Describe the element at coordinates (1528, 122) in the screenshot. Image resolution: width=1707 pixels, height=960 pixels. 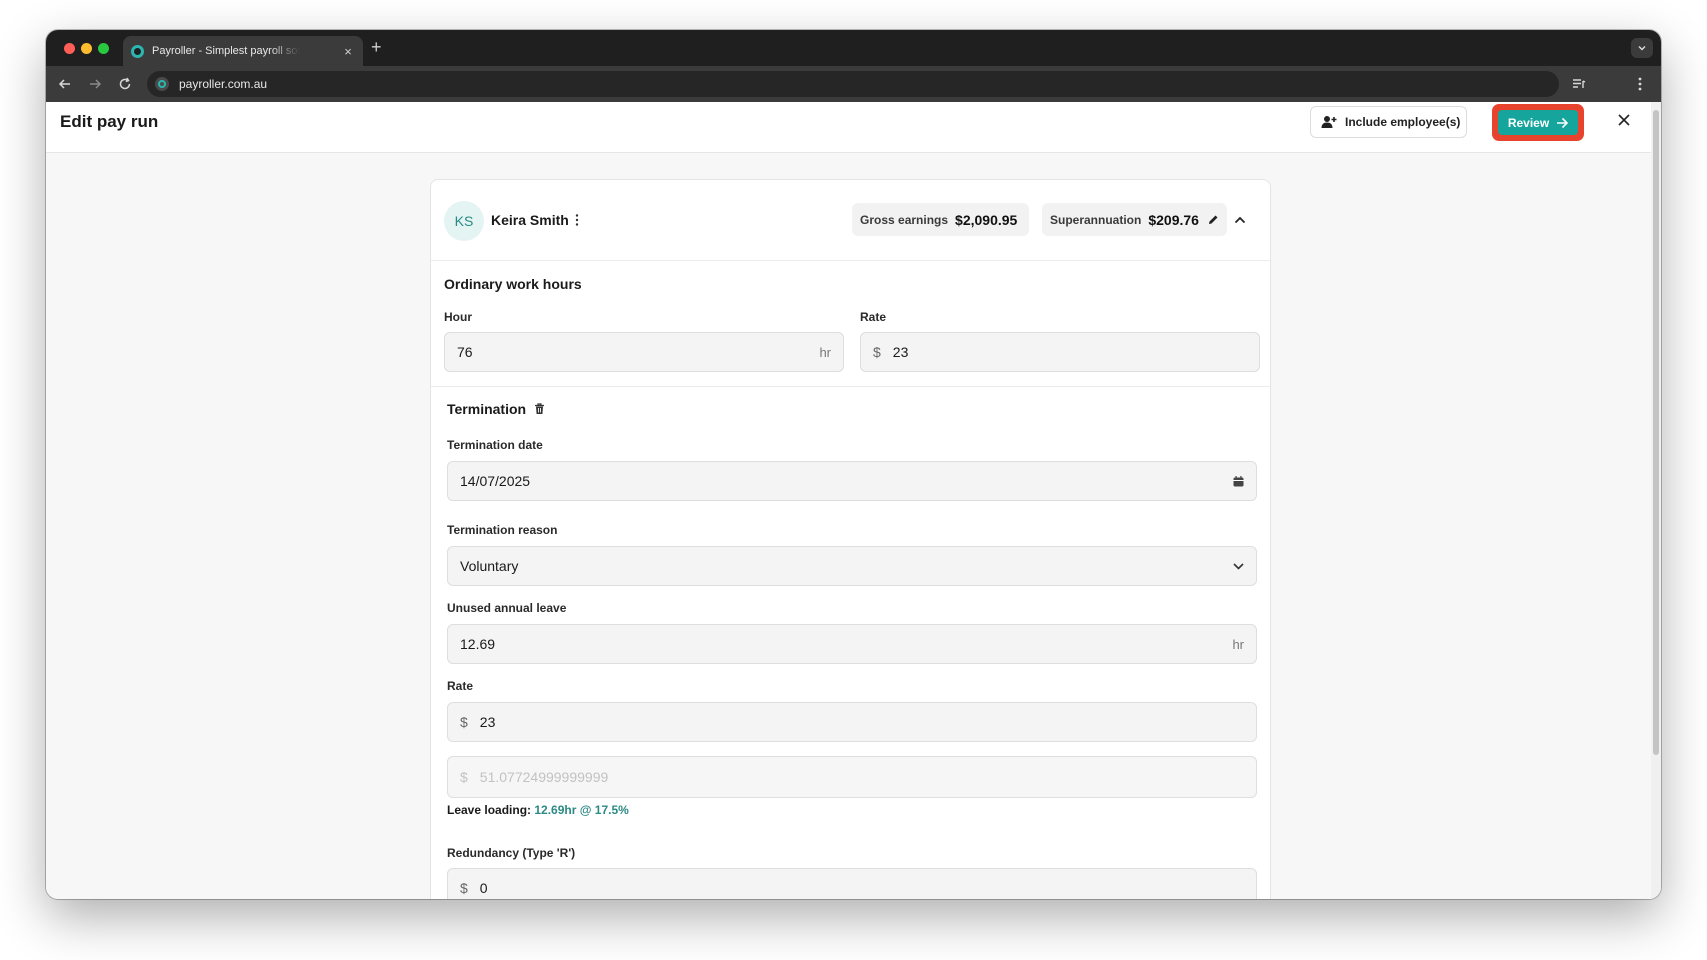
I see `review-label: Review` at that location.